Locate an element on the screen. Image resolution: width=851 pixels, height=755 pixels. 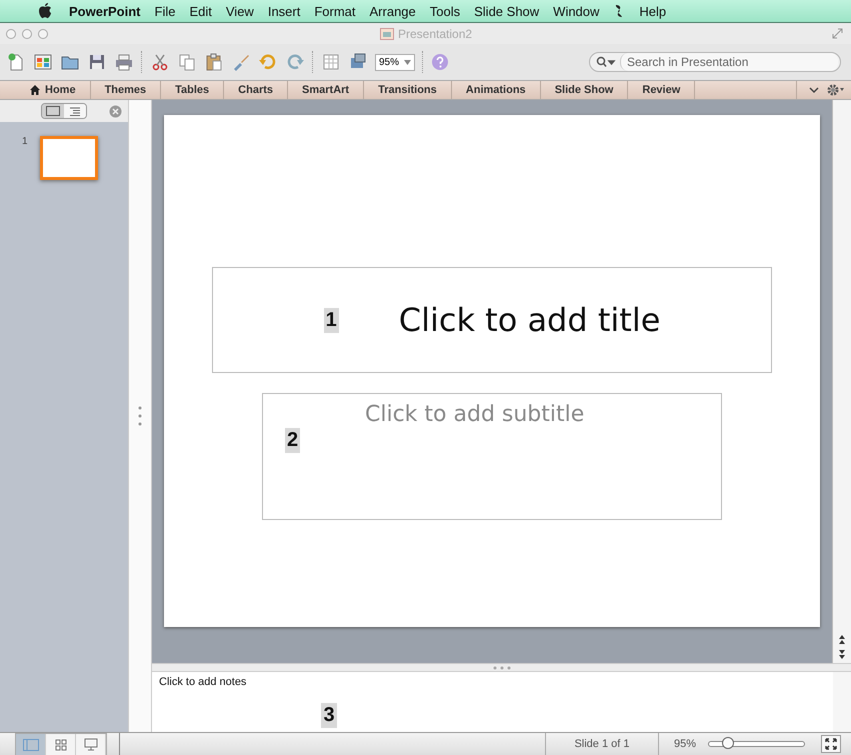
clipboard-icon is located at coordinates (214, 62).